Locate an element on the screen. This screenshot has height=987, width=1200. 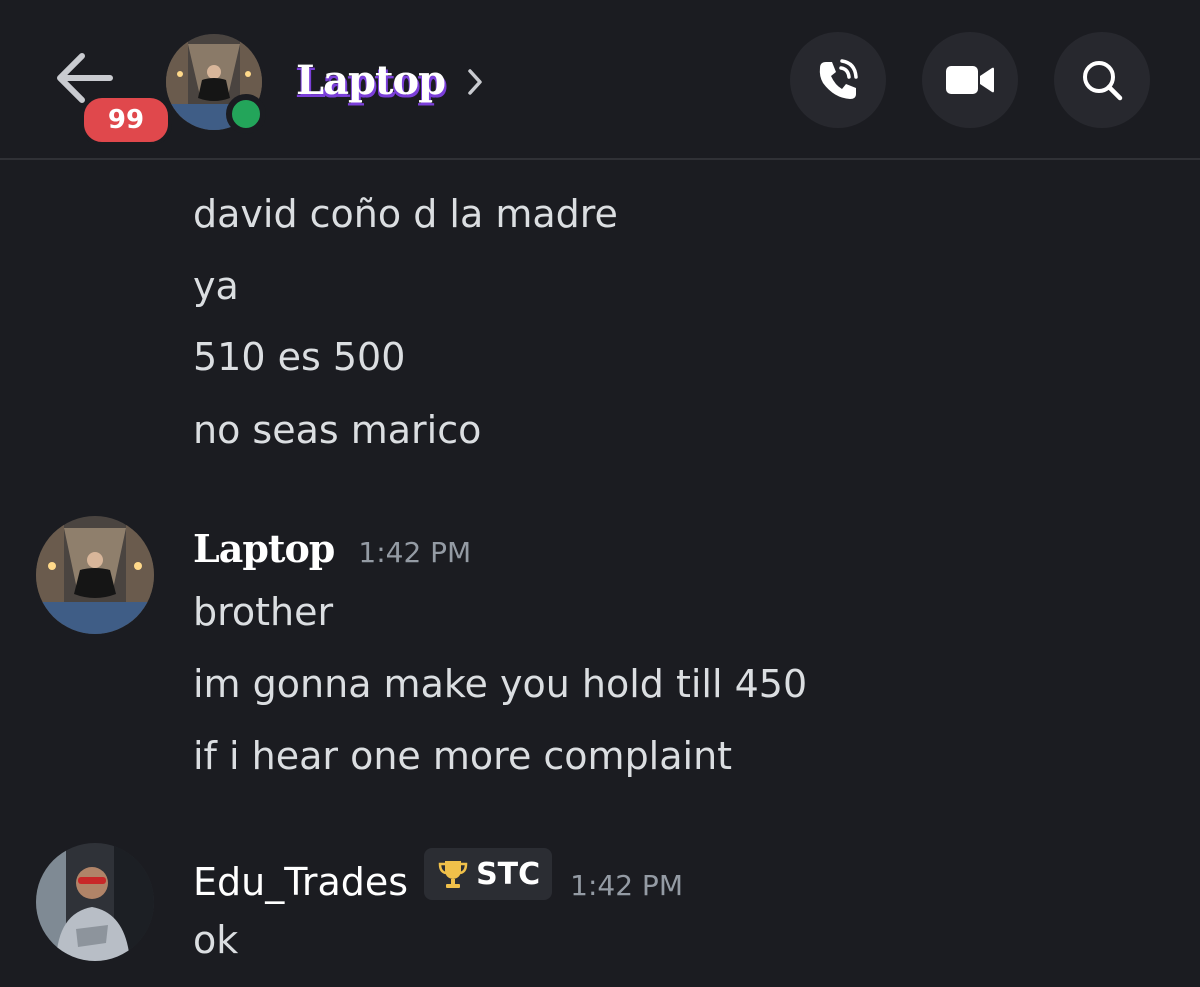
channel-title-button: Laptop is located at coordinates (389, 80).